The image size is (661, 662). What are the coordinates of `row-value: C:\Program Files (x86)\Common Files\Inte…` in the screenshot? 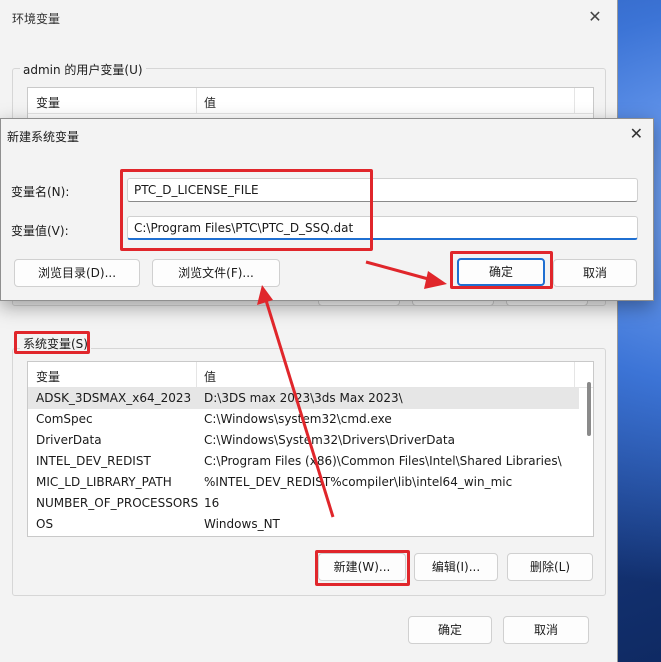 It's located at (383, 461).